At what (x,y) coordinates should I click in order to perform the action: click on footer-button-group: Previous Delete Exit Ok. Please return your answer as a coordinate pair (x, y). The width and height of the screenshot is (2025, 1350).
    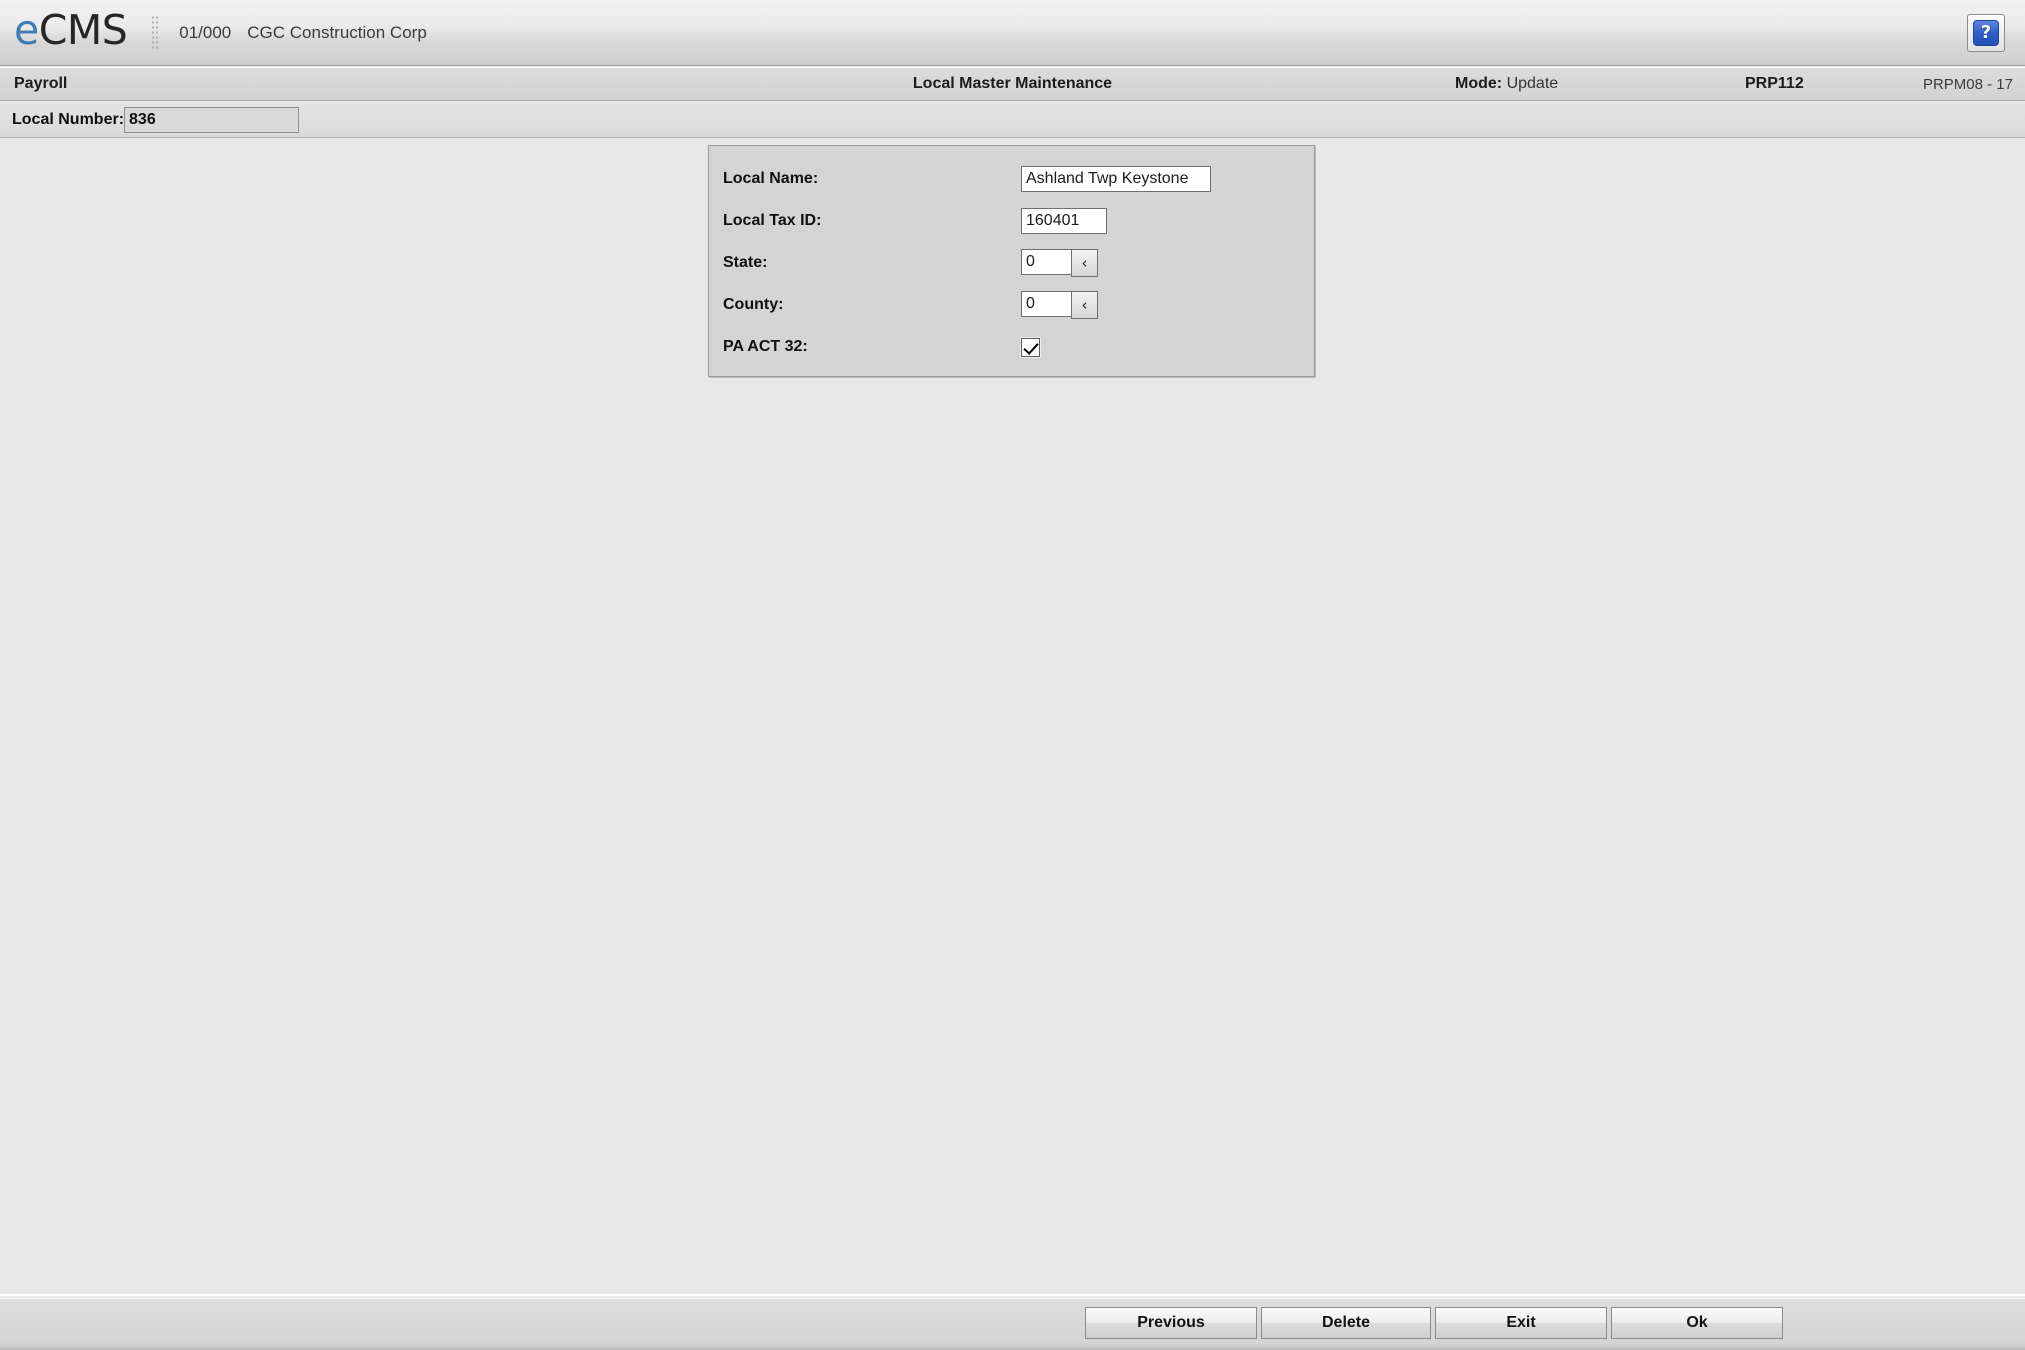
    Looking at the image, I should click on (1434, 1323).